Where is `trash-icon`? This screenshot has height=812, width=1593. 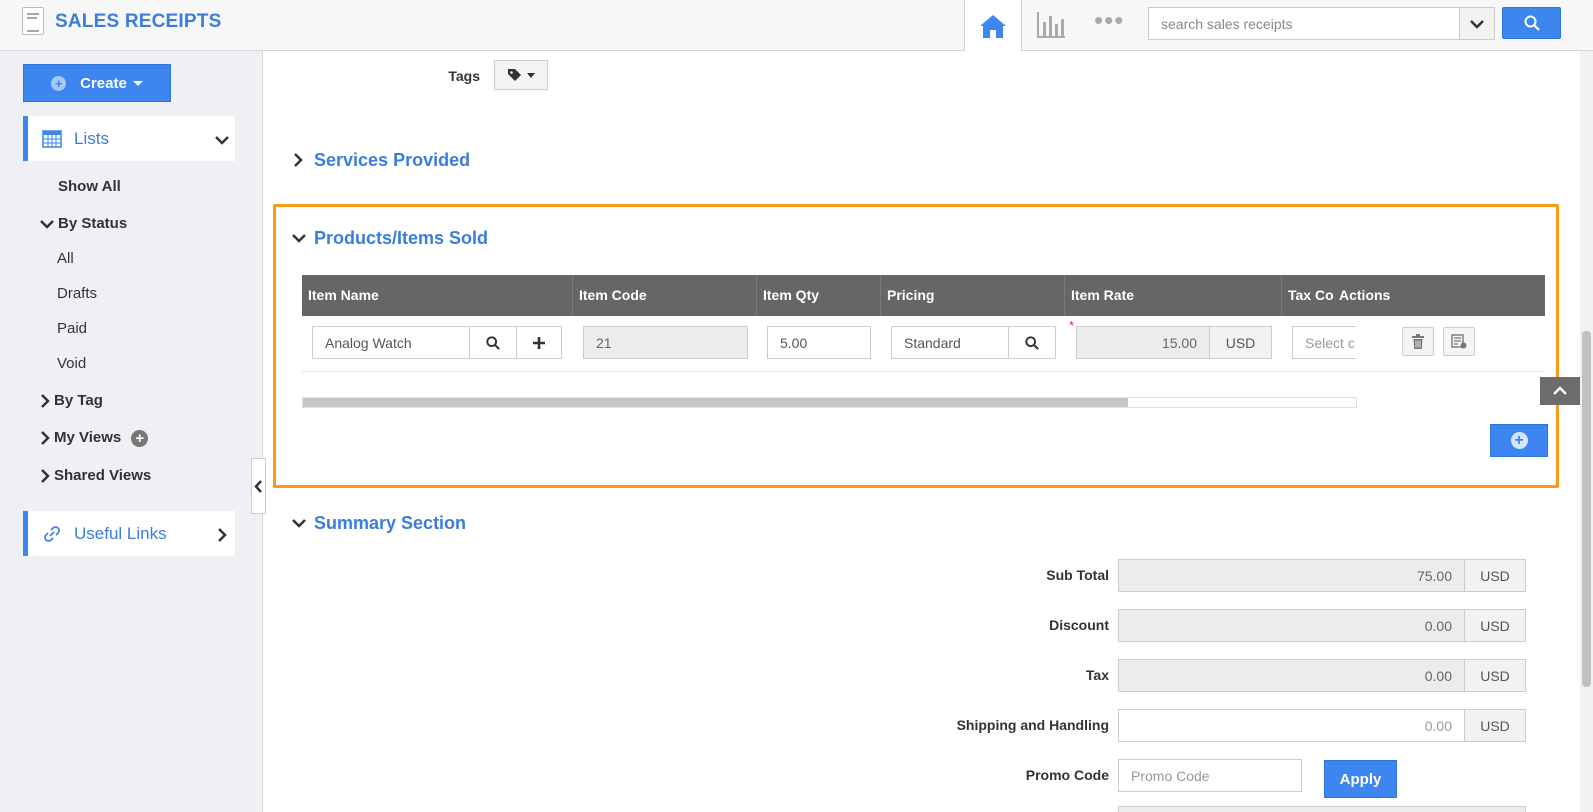 trash-icon is located at coordinates (1418, 341).